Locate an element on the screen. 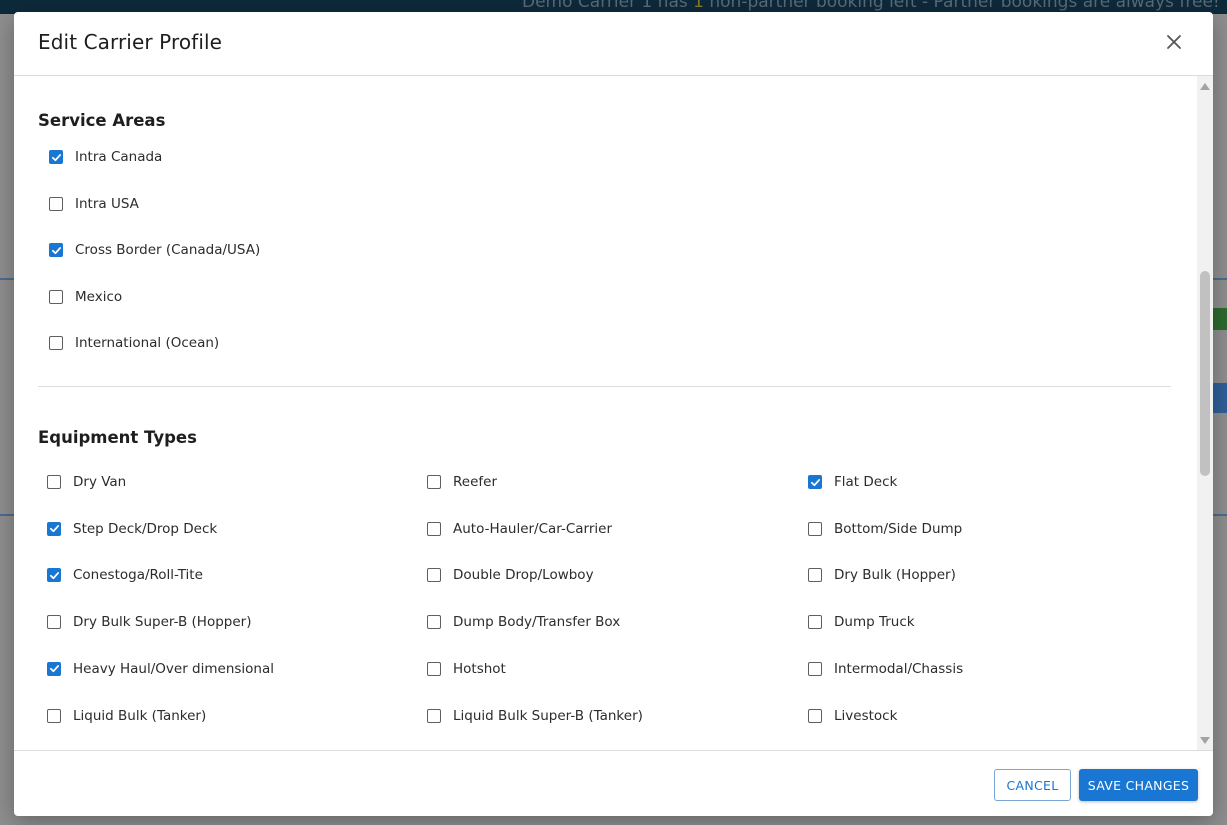 The image size is (1227, 825). checkbox-row: Double Drop/Lowboy is located at coordinates (510, 575).